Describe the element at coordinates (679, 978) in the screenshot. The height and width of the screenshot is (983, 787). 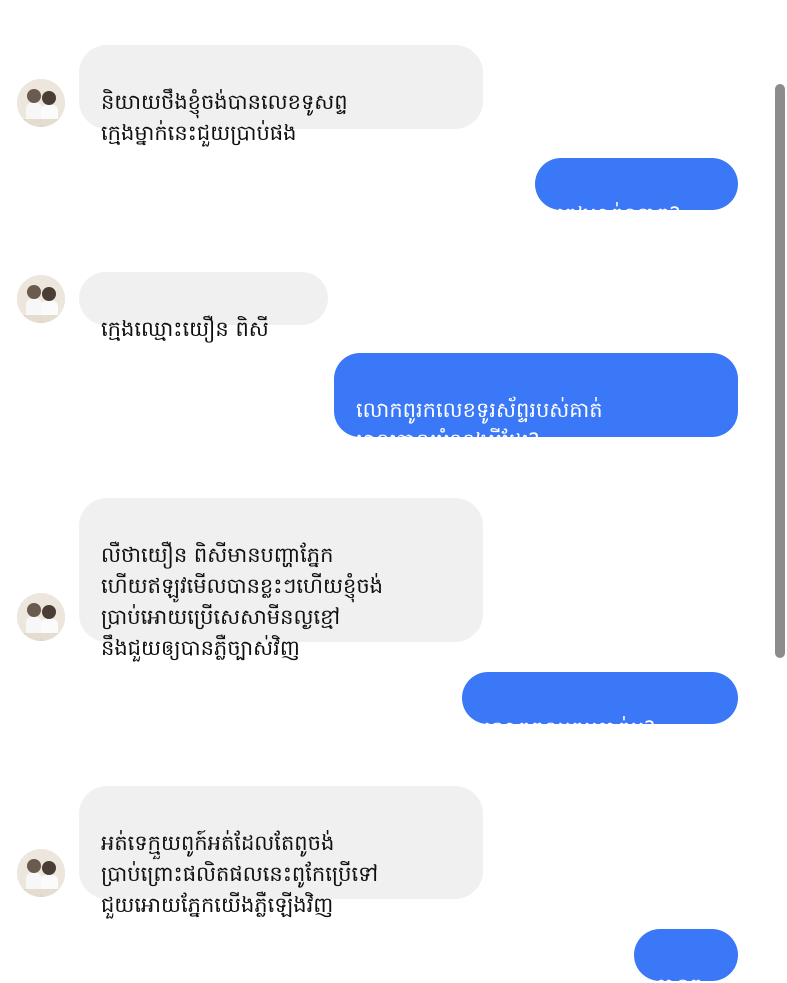
I see `message-text: បាទពូ` at that location.